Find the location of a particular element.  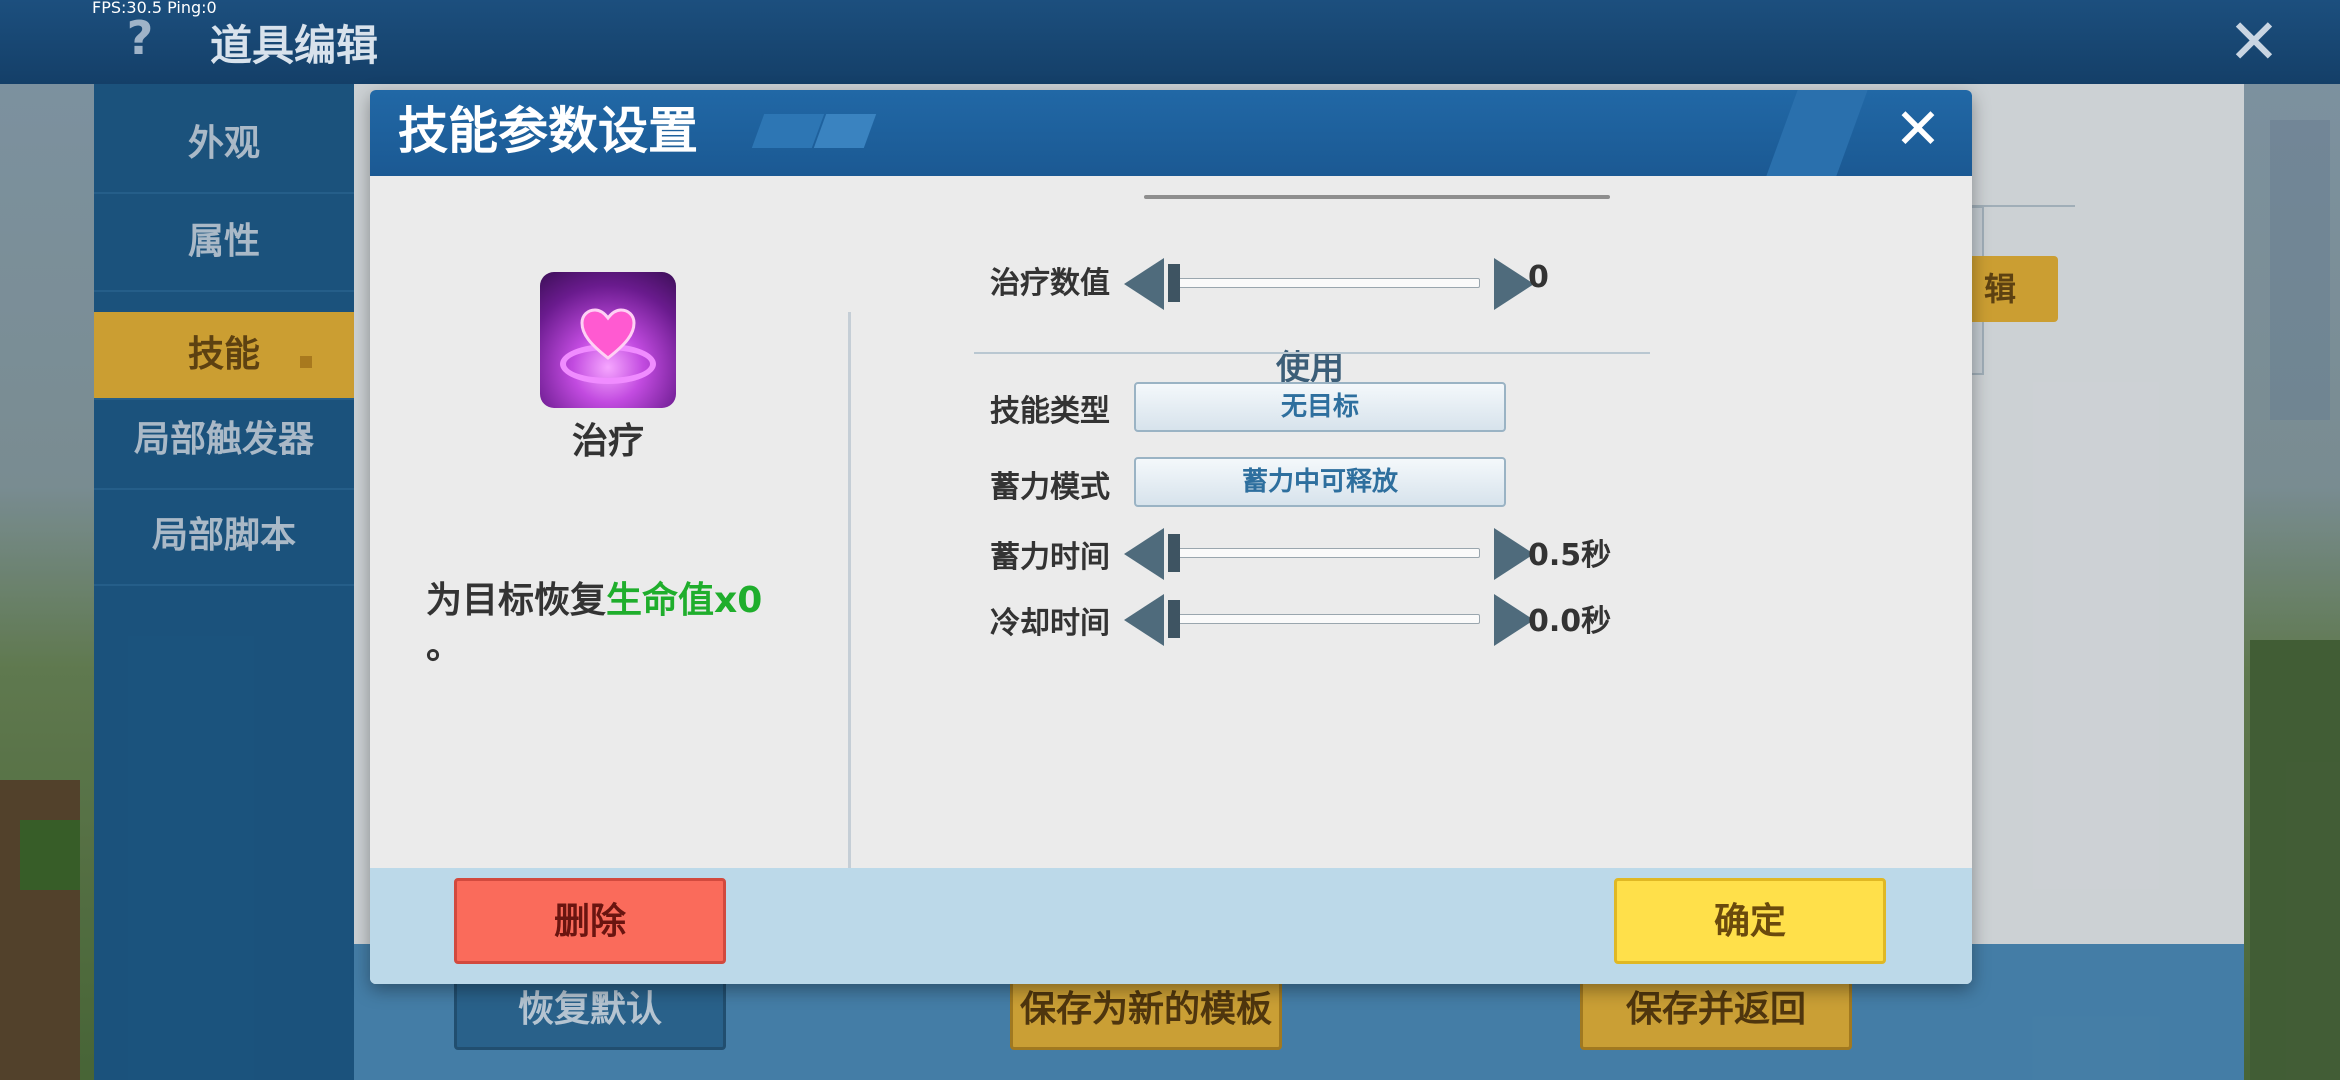

skill-type-label: 技能类型 is located at coordinates (1050, 411).